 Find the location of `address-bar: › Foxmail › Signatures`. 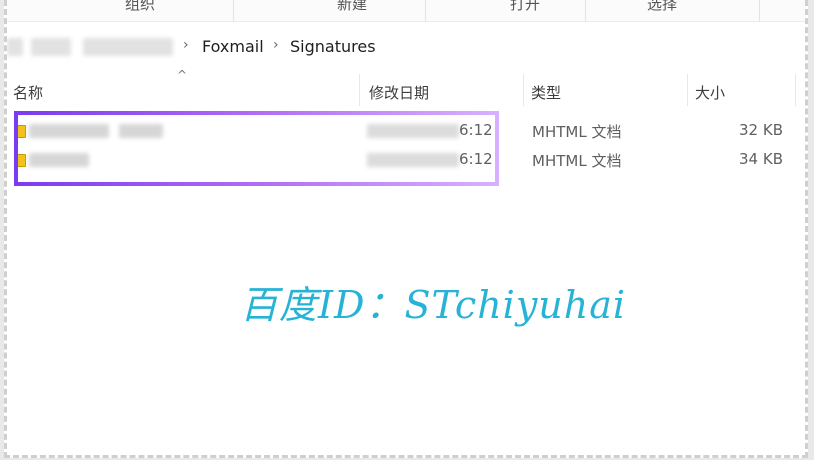

address-bar: › Foxmail › Signatures is located at coordinates (406, 47).